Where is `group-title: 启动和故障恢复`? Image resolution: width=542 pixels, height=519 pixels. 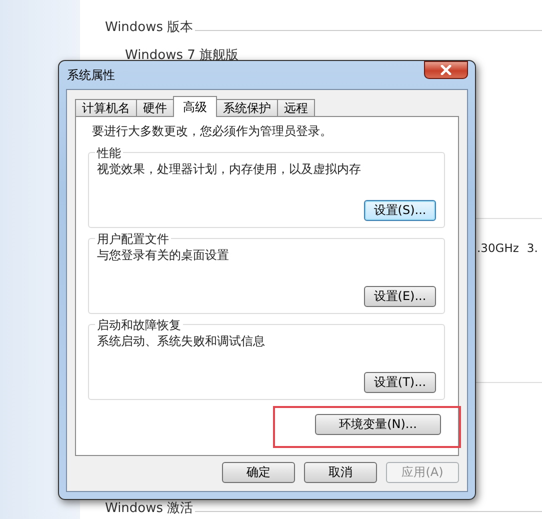
group-title: 启动和故障恢复 is located at coordinates (139, 325).